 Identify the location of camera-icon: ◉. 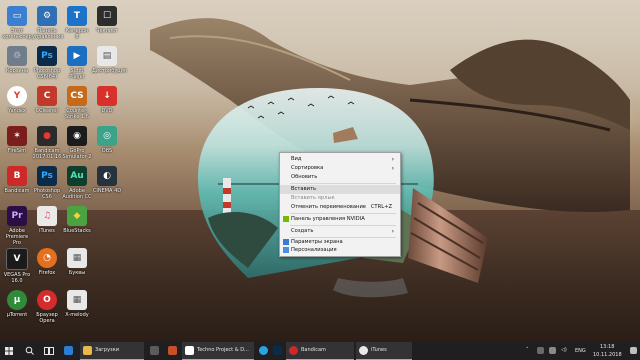
(77, 136).